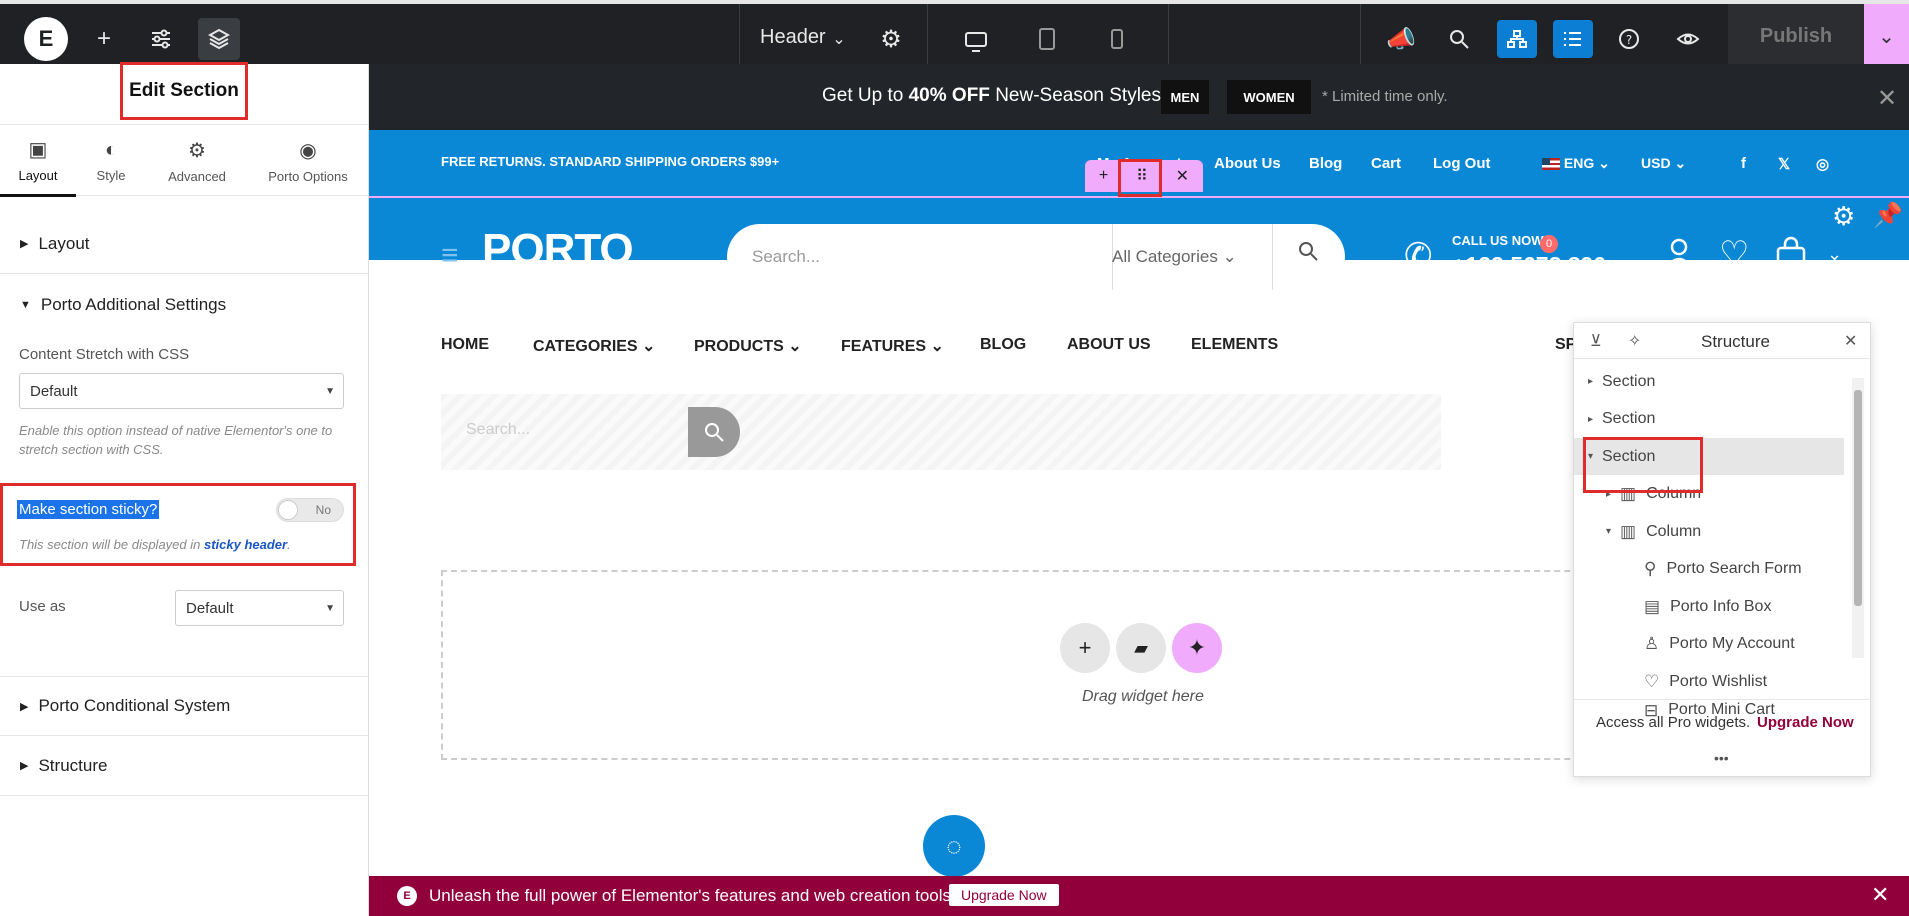 The height and width of the screenshot is (916, 1909). What do you see at coordinates (1085, 648) in the screenshot?
I see `add-widget-plus-icon: +` at bounding box center [1085, 648].